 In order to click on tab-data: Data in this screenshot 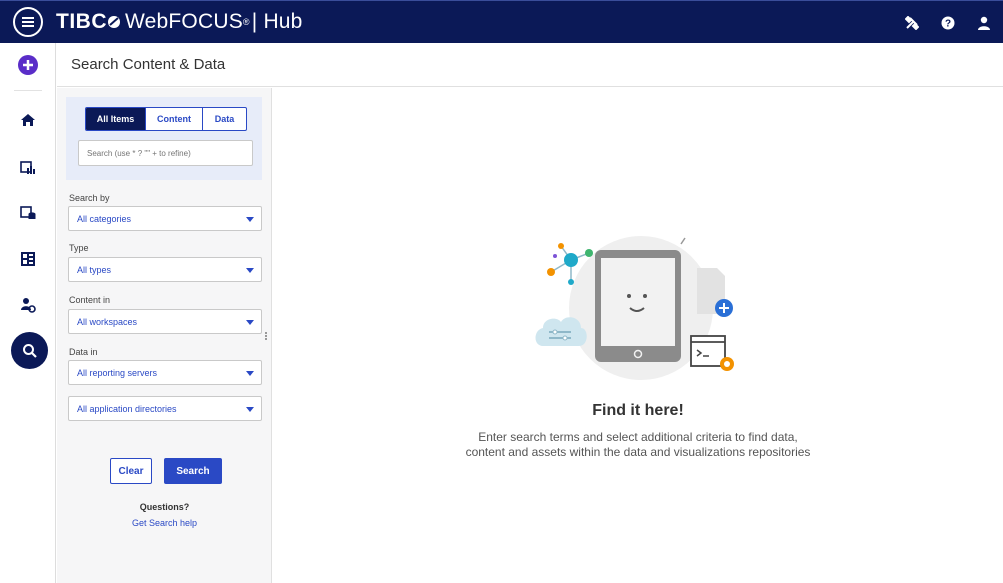, I will do `click(224, 119)`.